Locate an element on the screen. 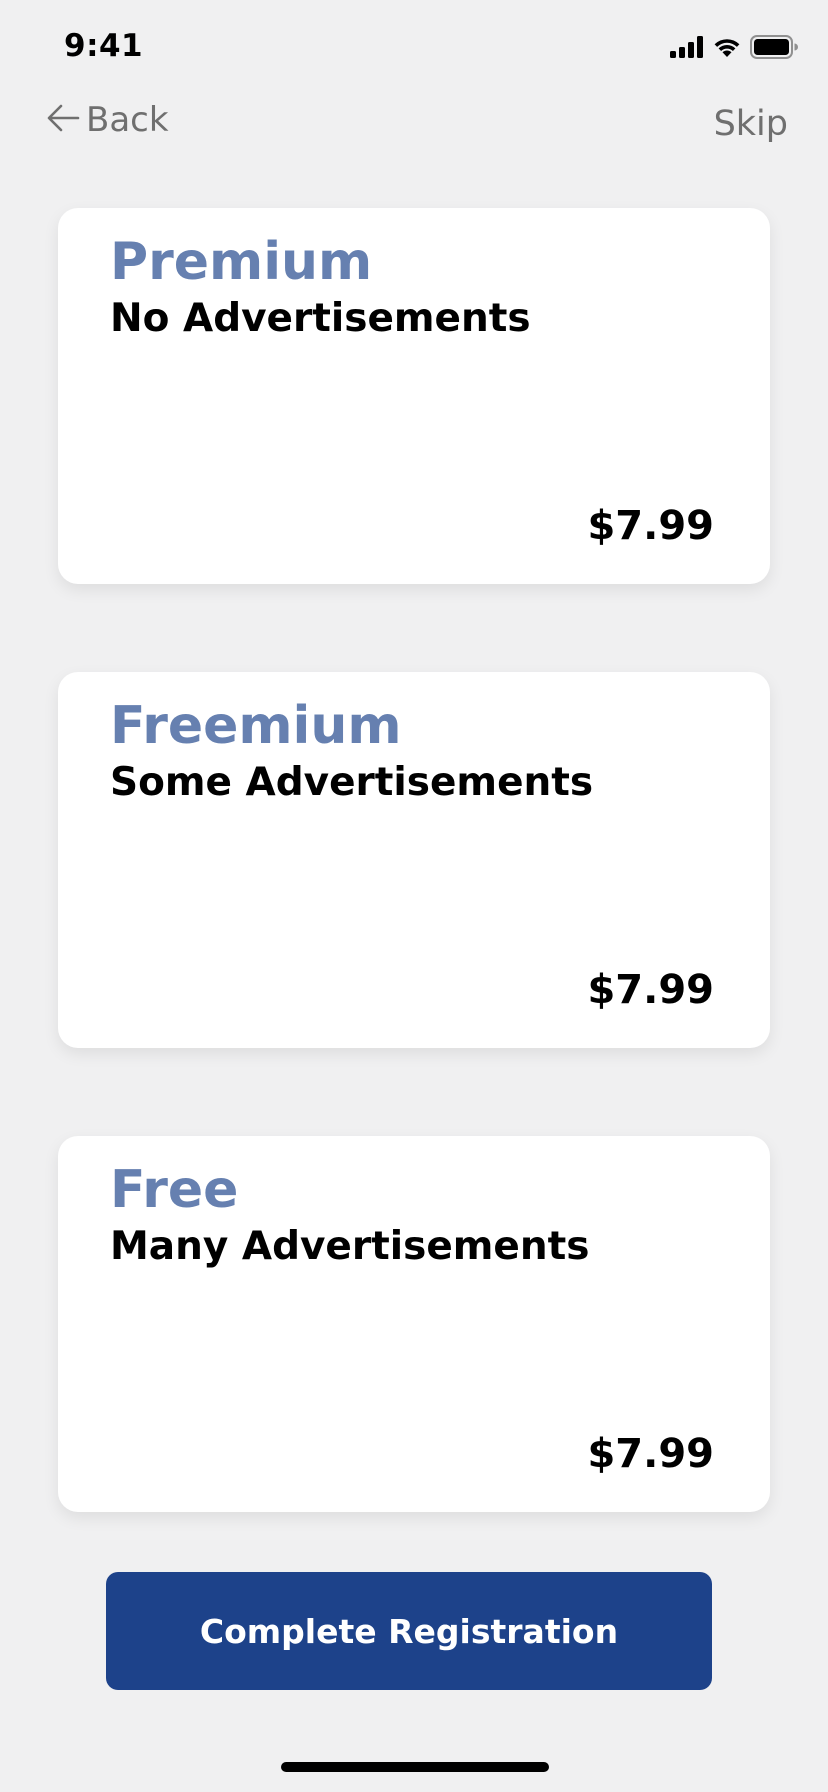  complete-registration-label: Complete Registration is located at coordinates (409, 1631).